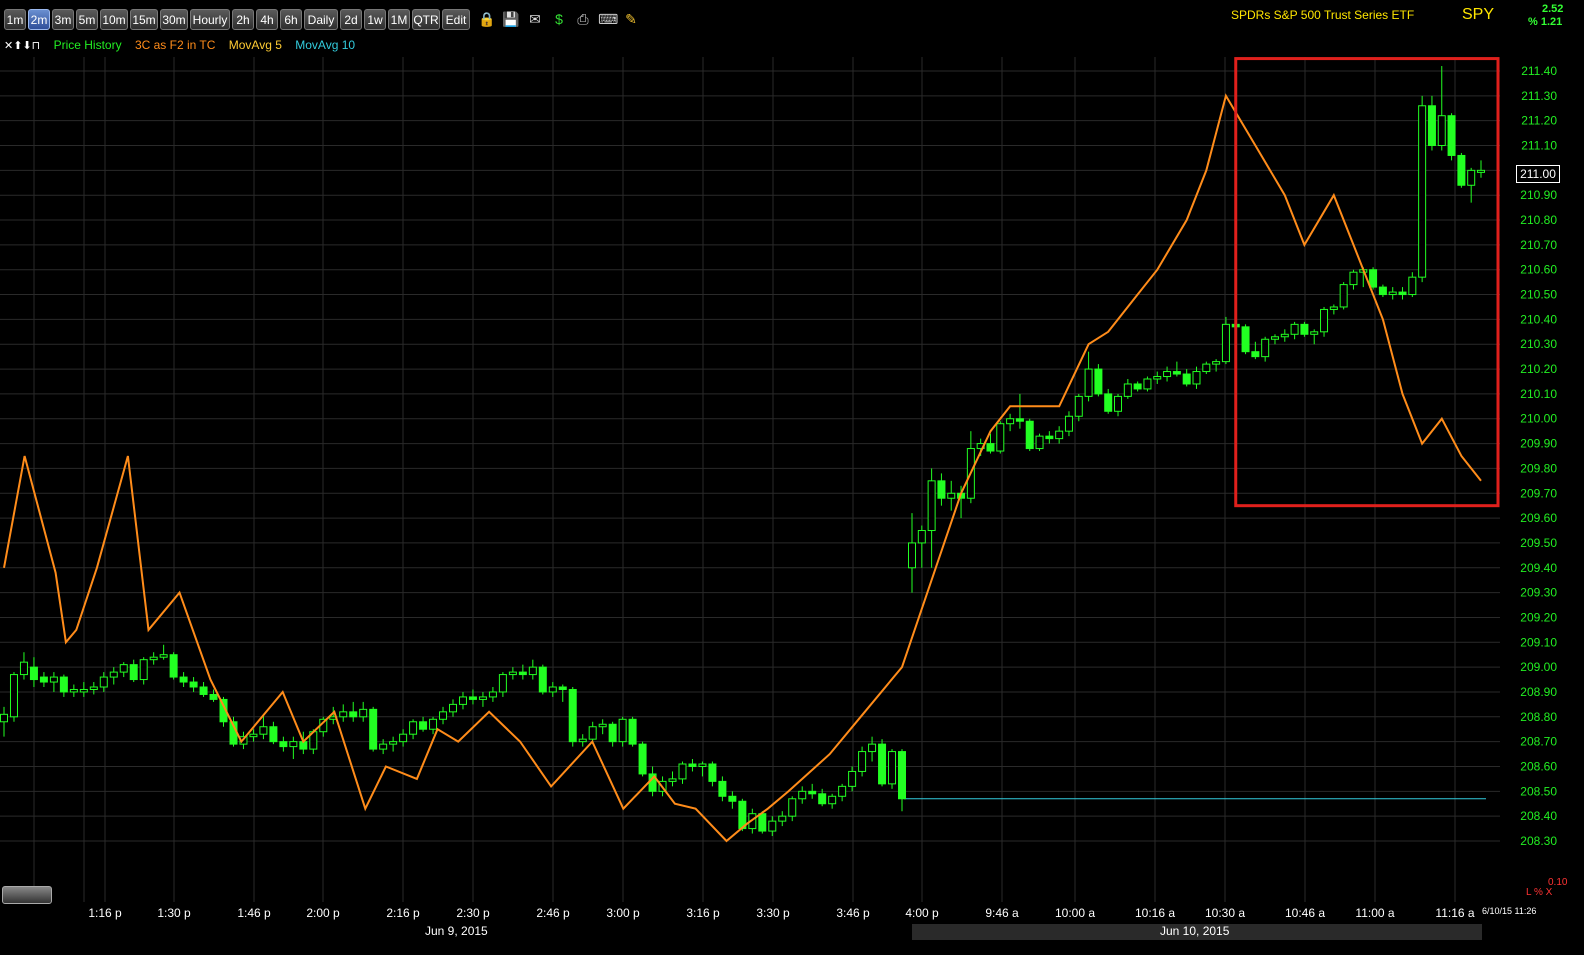  Describe the element at coordinates (27, 895) in the screenshot. I see `scroll-handle` at that location.